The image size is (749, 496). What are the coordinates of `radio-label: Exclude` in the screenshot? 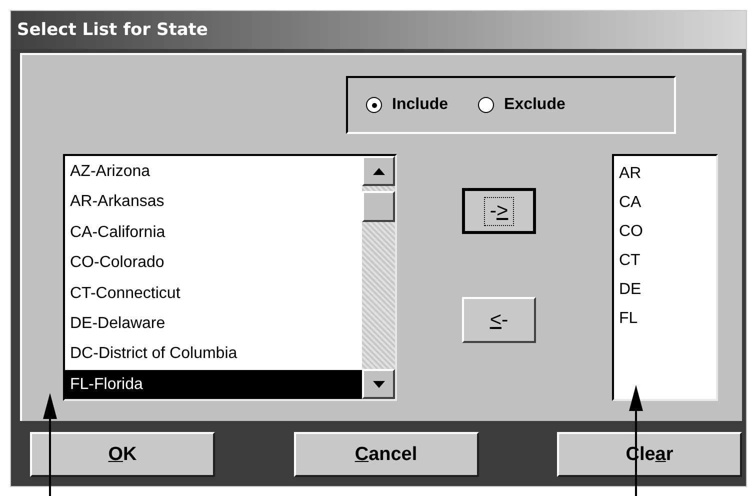 It's located at (535, 105).